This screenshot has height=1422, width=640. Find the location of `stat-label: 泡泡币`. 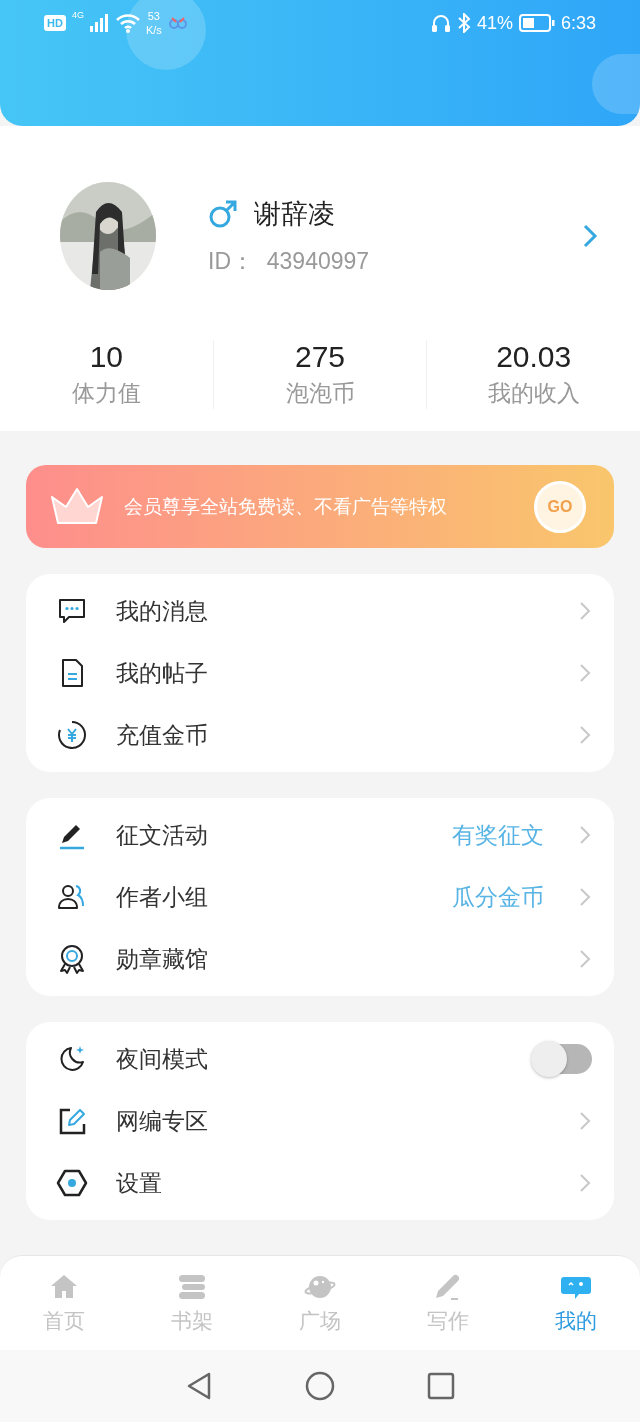

stat-label: 泡泡币 is located at coordinates (320, 393).